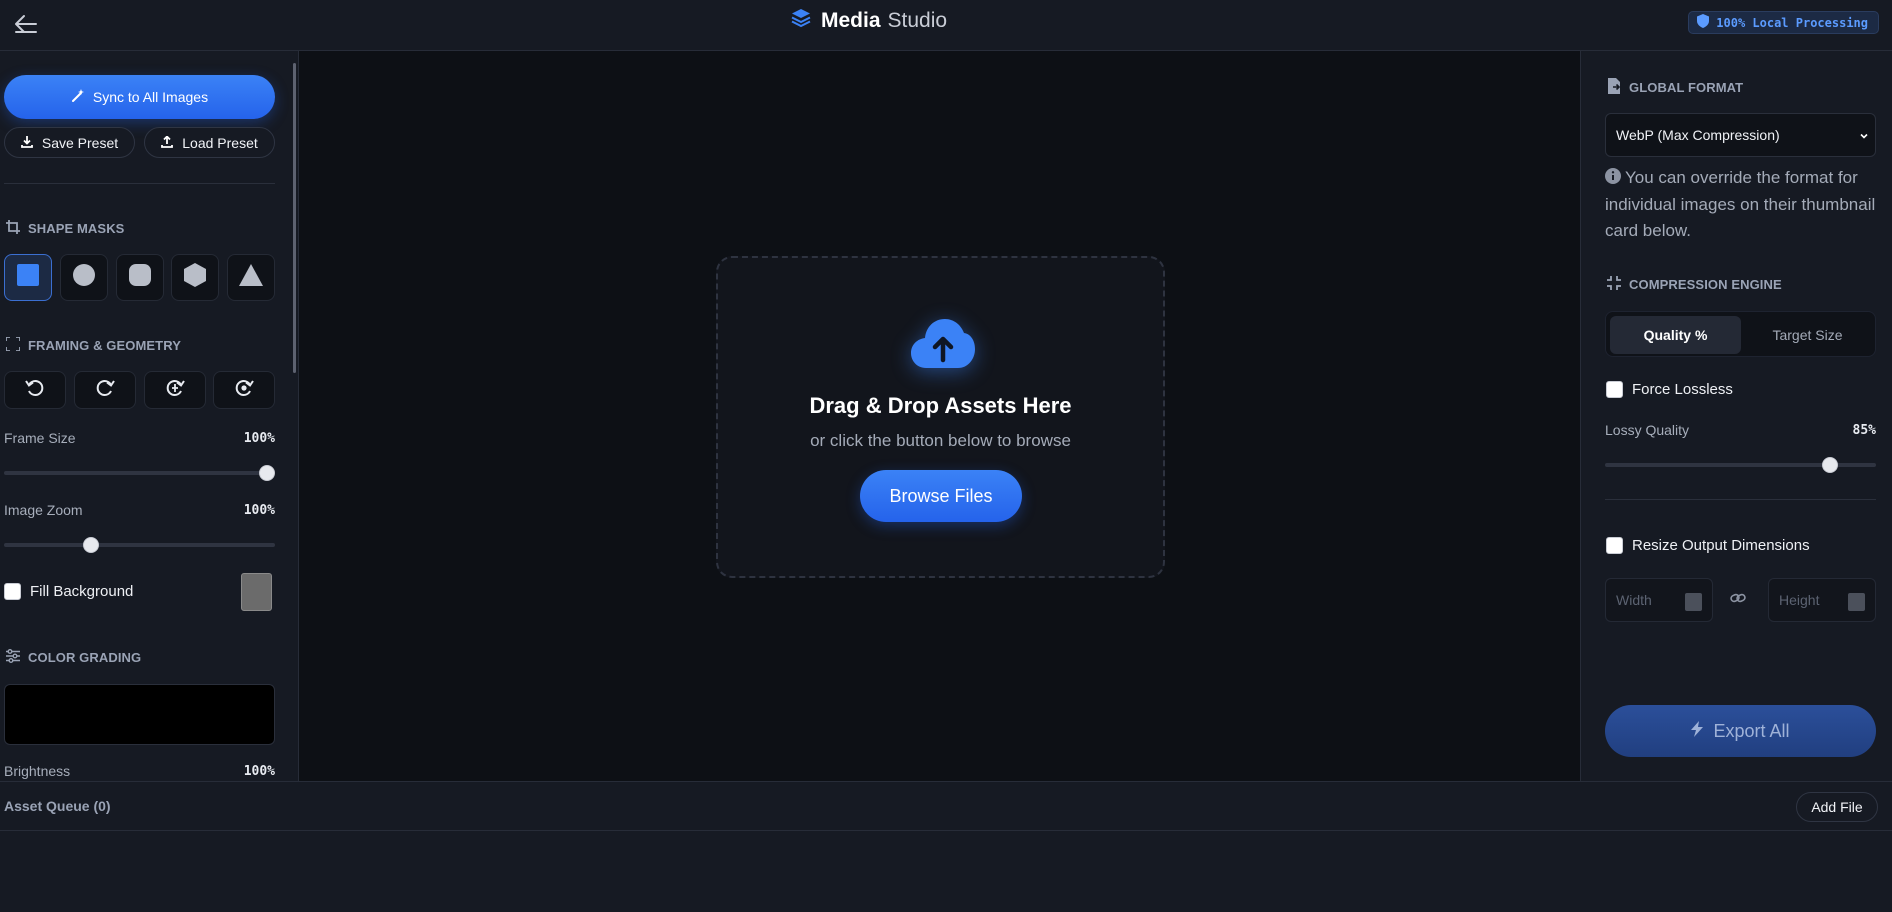  I want to click on resize-output-label: Resize Output Dimensions, so click(1721, 545).